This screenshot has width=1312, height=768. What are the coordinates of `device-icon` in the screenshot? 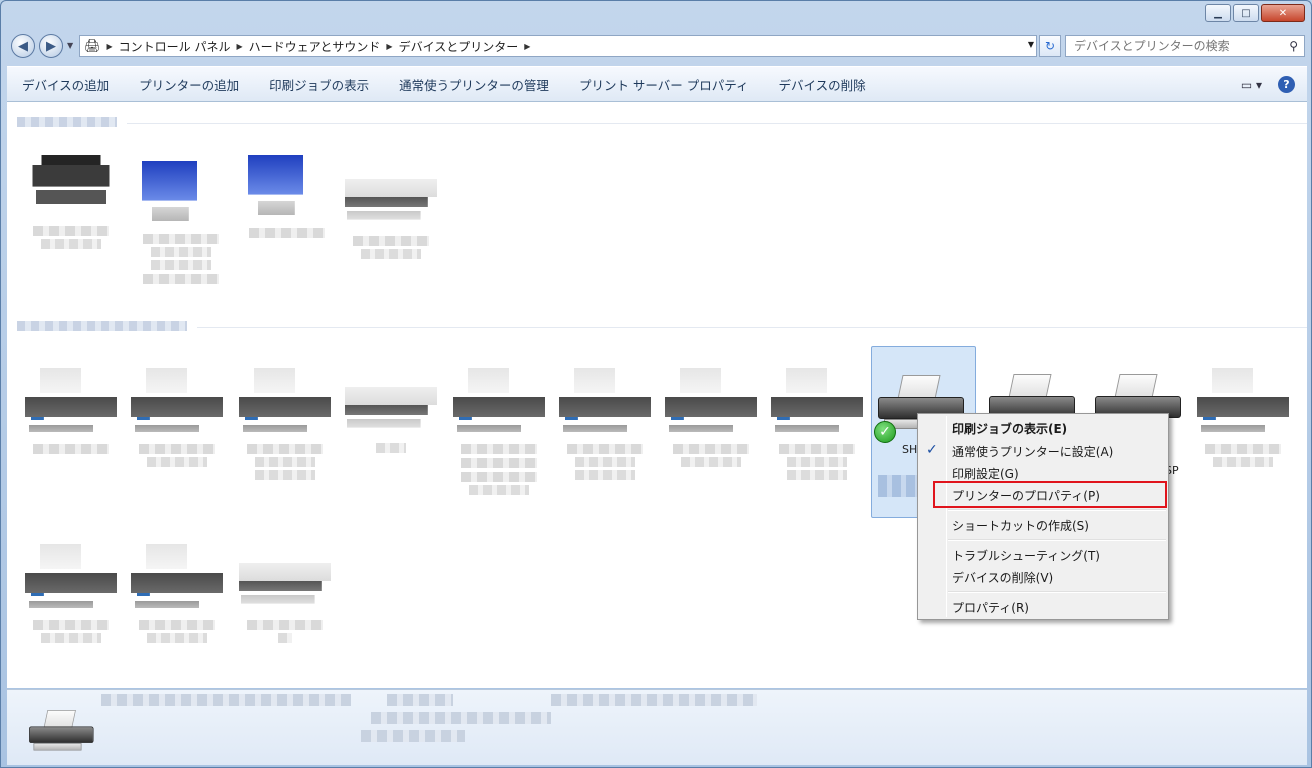 It's located at (71, 186).